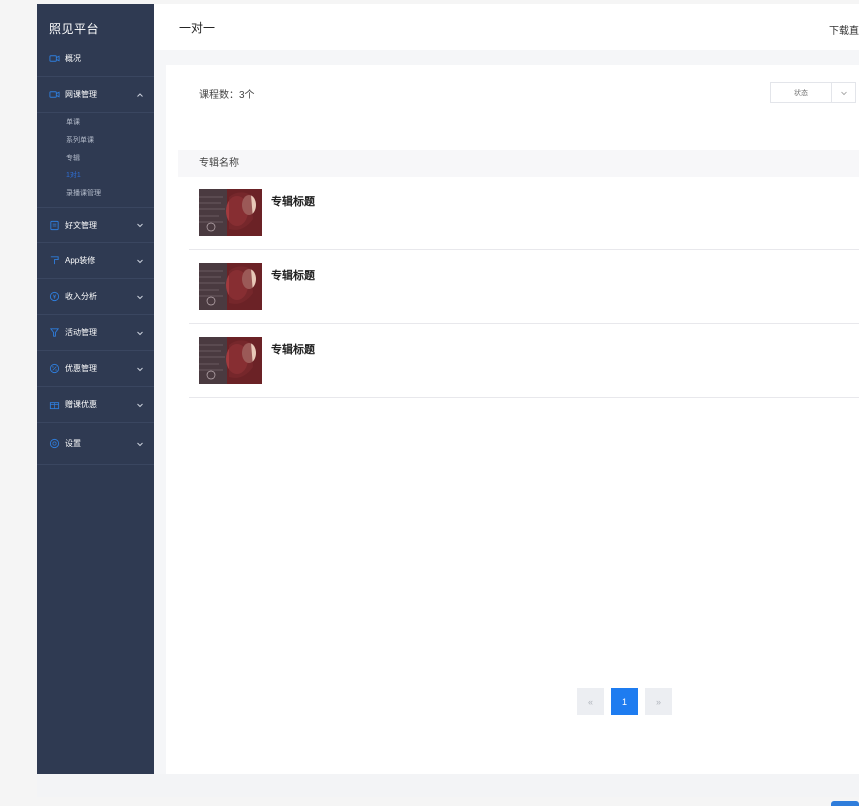  Describe the element at coordinates (80, 140) in the screenshot. I see `sidebar-subitem-series: 系列单课` at that location.